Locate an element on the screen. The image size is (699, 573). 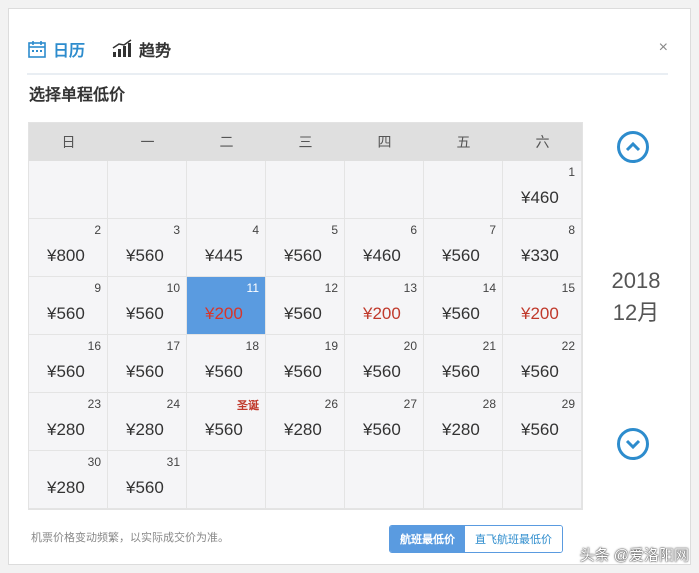
calendar-day-cell: 16 ¥560 is located at coordinates (68, 364).